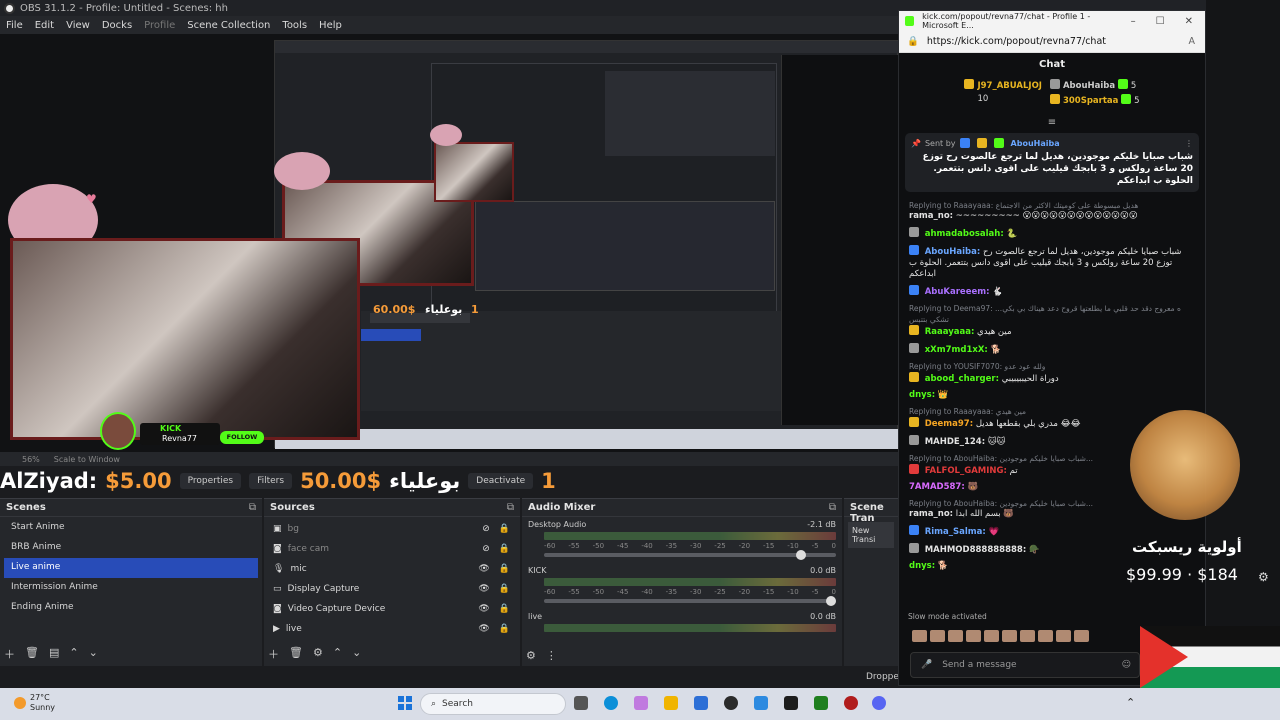 The height and width of the screenshot is (720, 1280). I want to click on menu-tools: Tools, so click(294, 25).